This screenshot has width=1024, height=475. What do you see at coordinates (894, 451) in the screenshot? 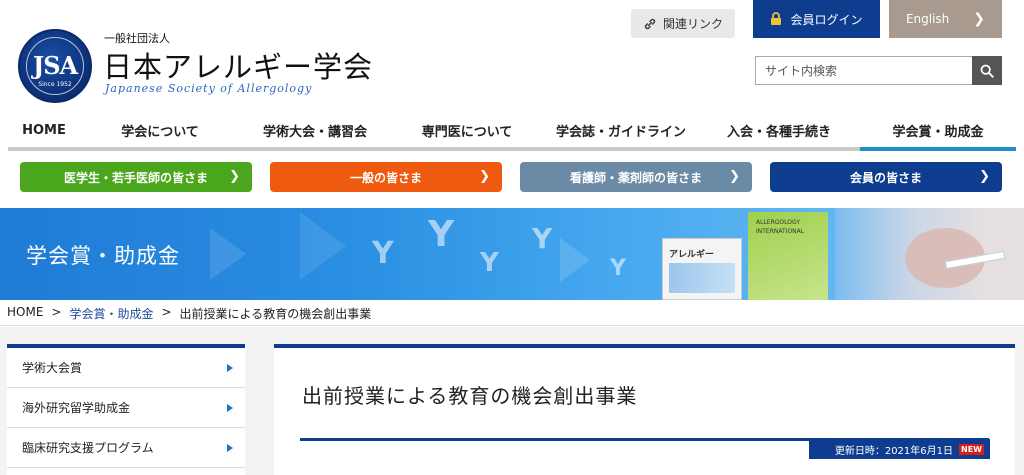
I see `updated-date: 更新日時：2021年6月1日` at bounding box center [894, 451].